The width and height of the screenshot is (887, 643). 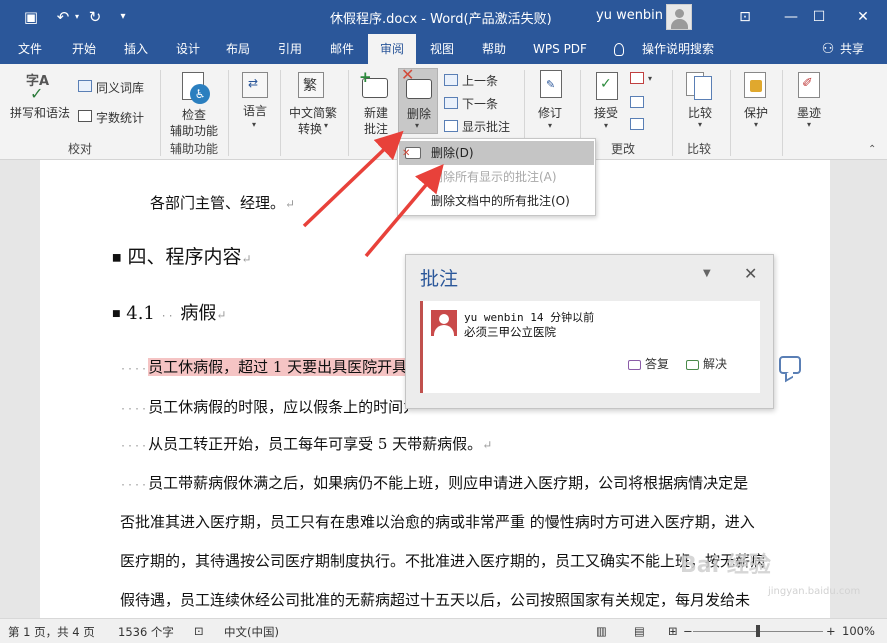 What do you see at coordinates (63, 17) in the screenshot?
I see `undo-icon: ↶` at bounding box center [63, 17].